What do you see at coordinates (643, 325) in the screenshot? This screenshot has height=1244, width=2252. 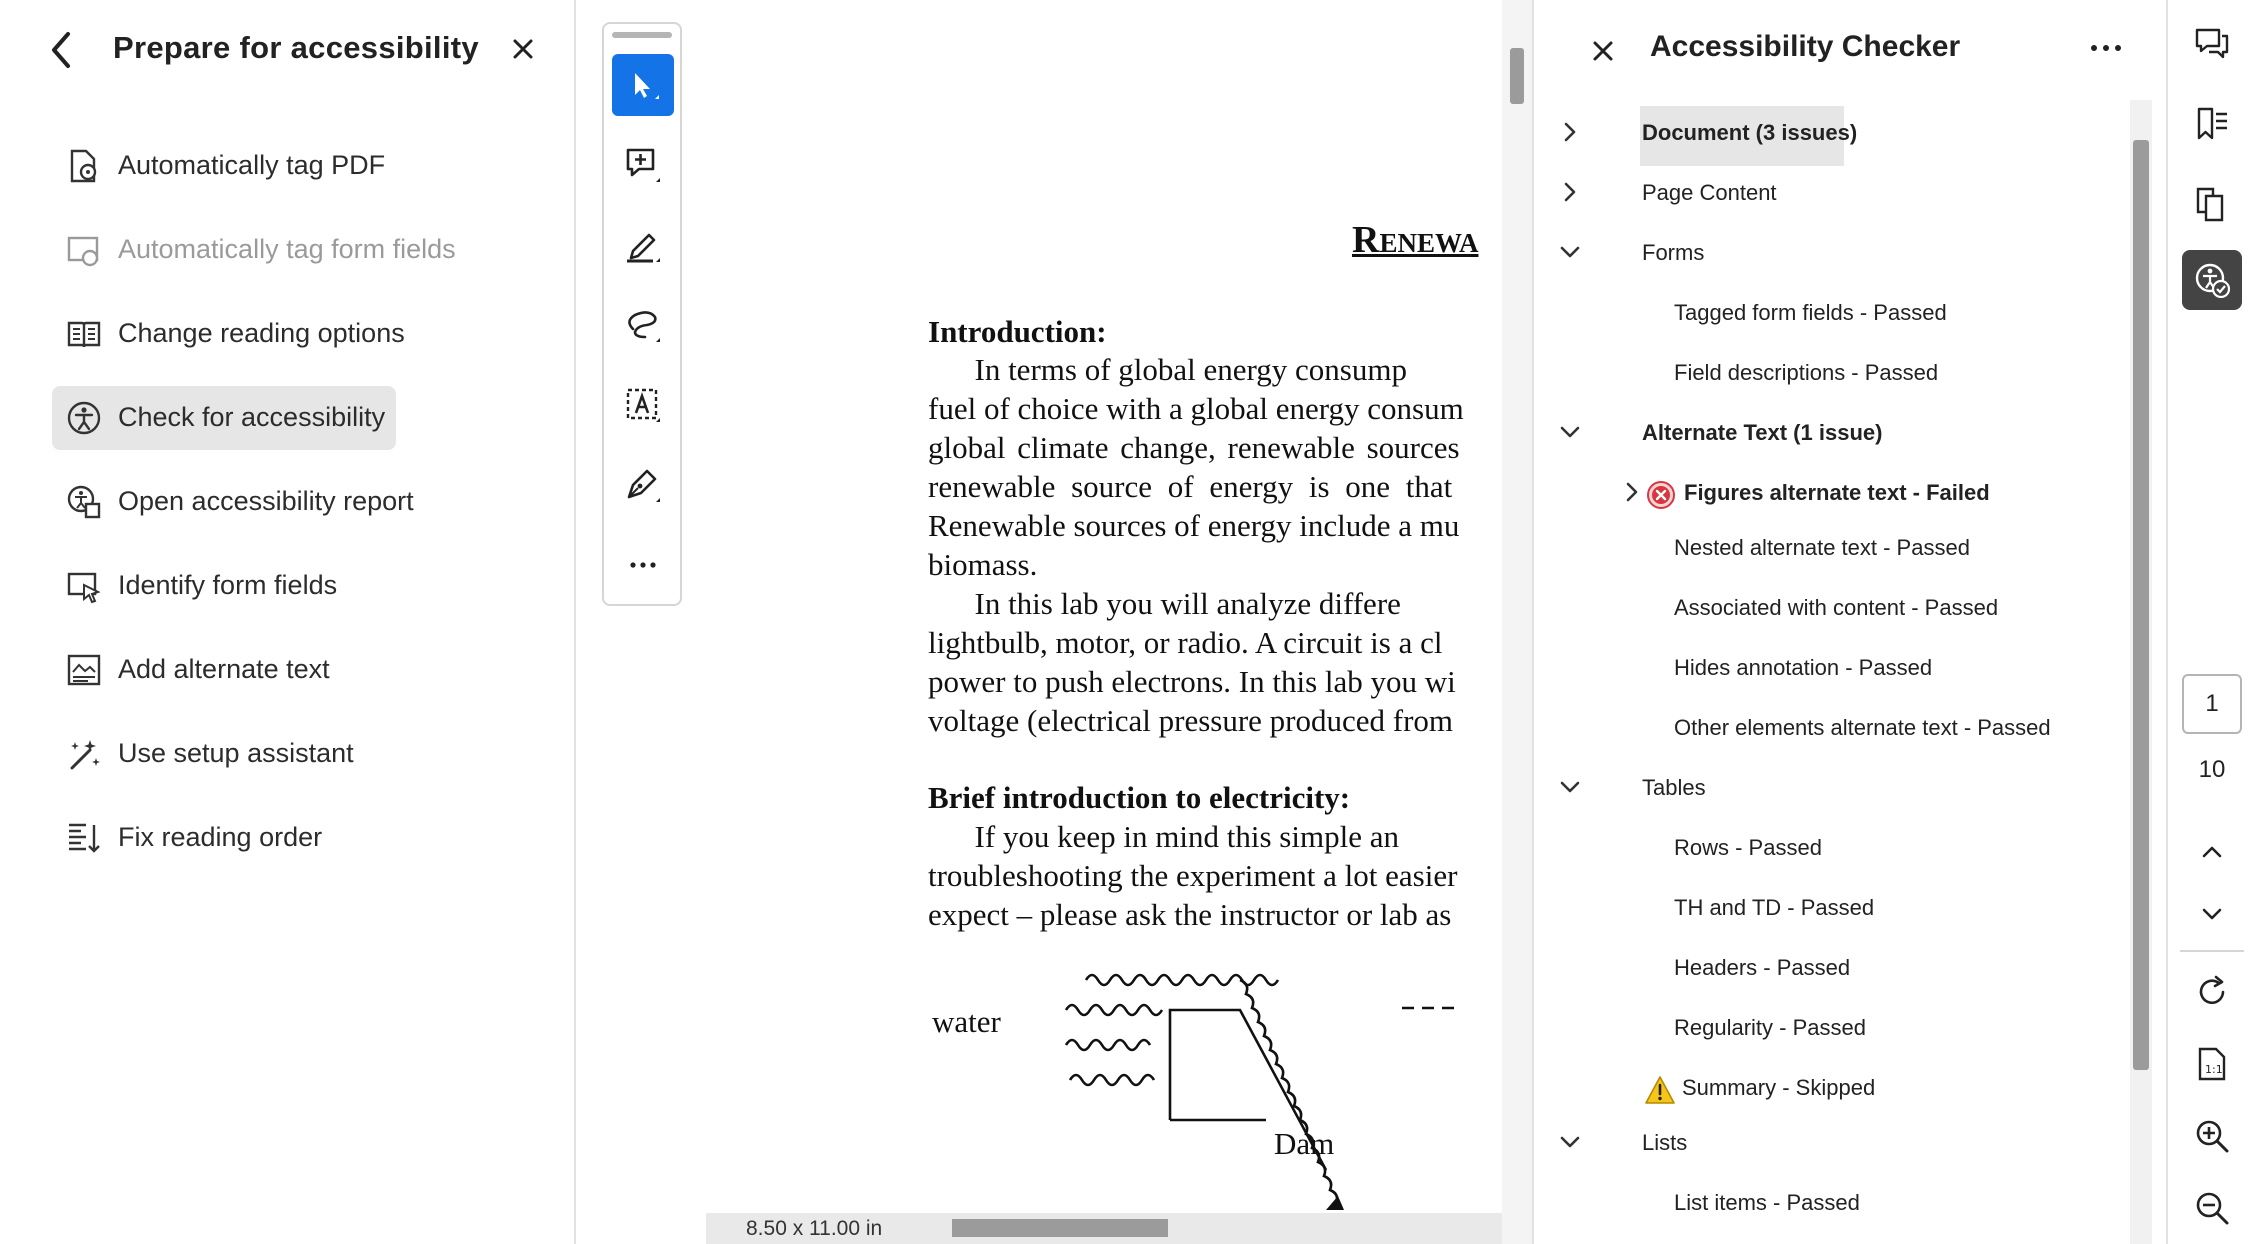 I see `draw-button` at bounding box center [643, 325].